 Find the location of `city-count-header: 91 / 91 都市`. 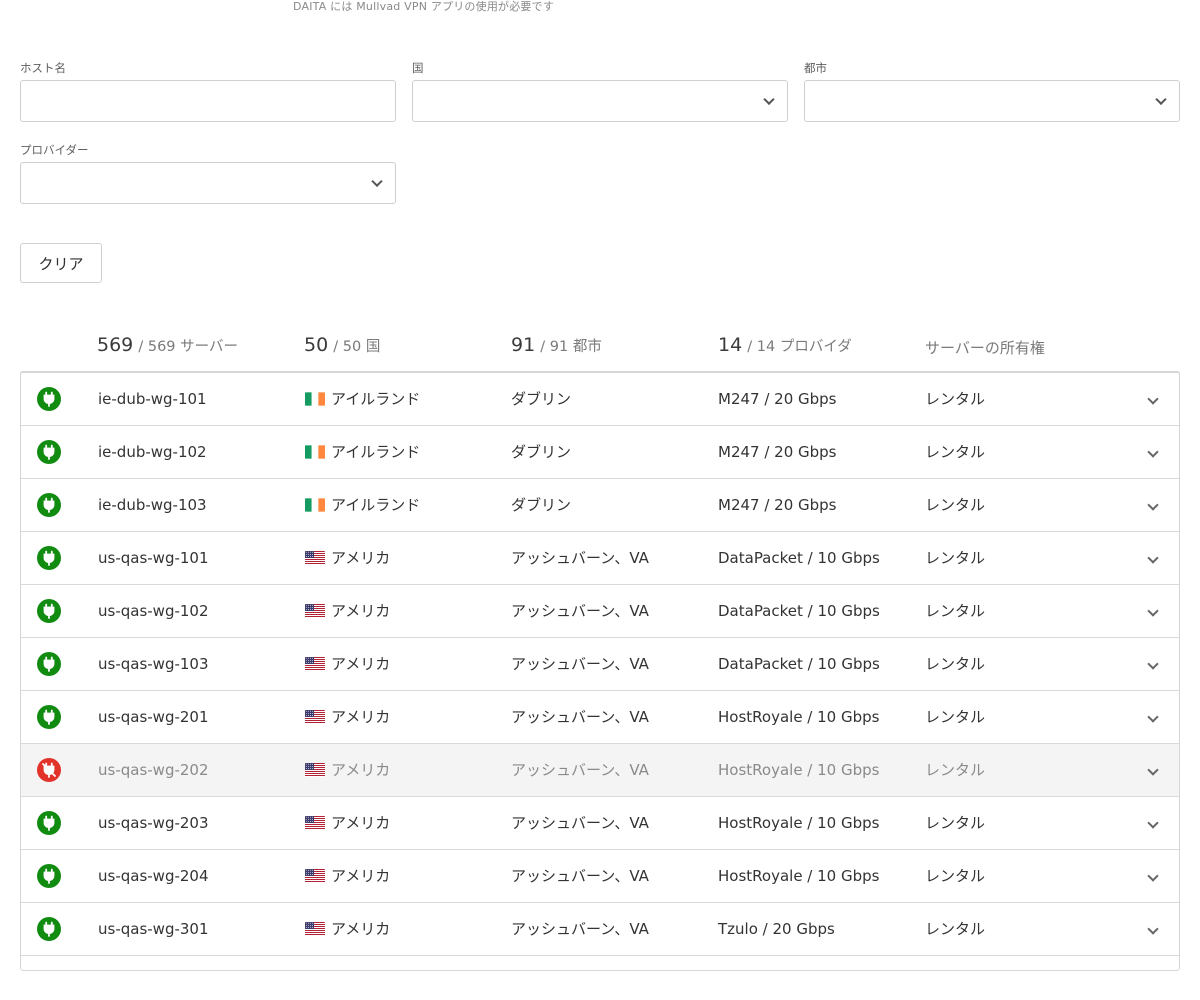

city-count-header: 91 / 91 都市 is located at coordinates (556, 345).